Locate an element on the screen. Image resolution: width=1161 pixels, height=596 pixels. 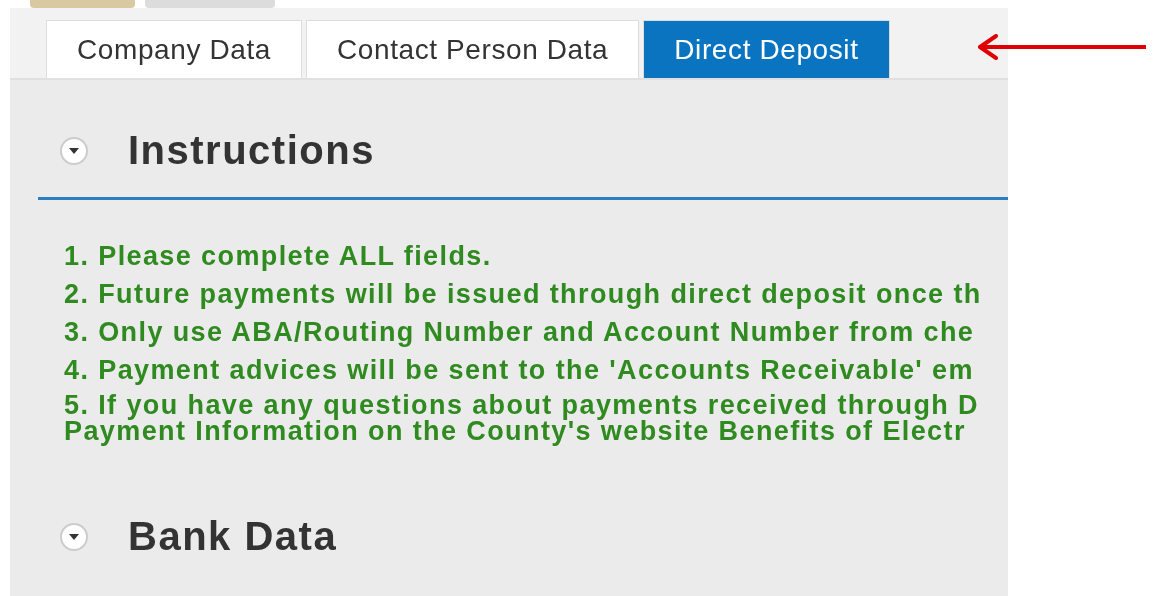
tab: Contact Person Data is located at coordinates (472, 49).